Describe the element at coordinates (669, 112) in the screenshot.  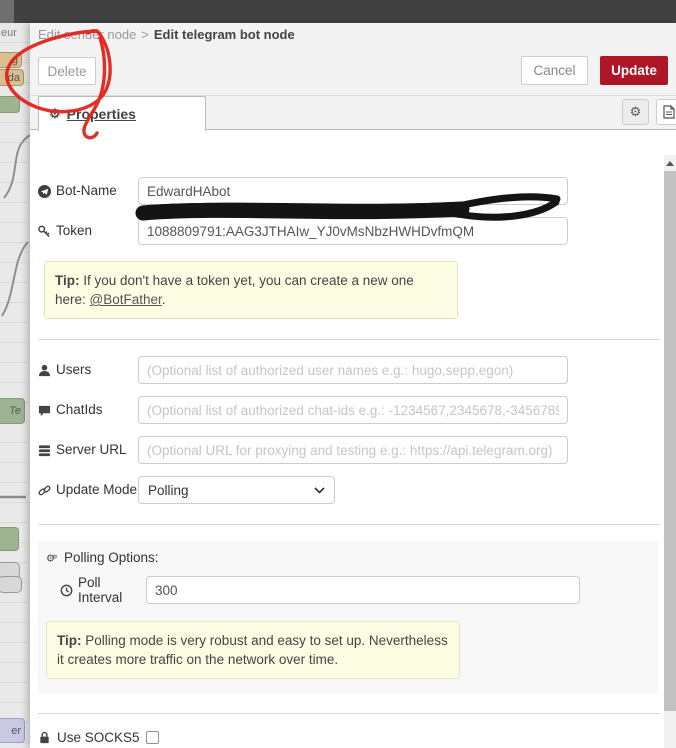
I see `document-icon` at that location.